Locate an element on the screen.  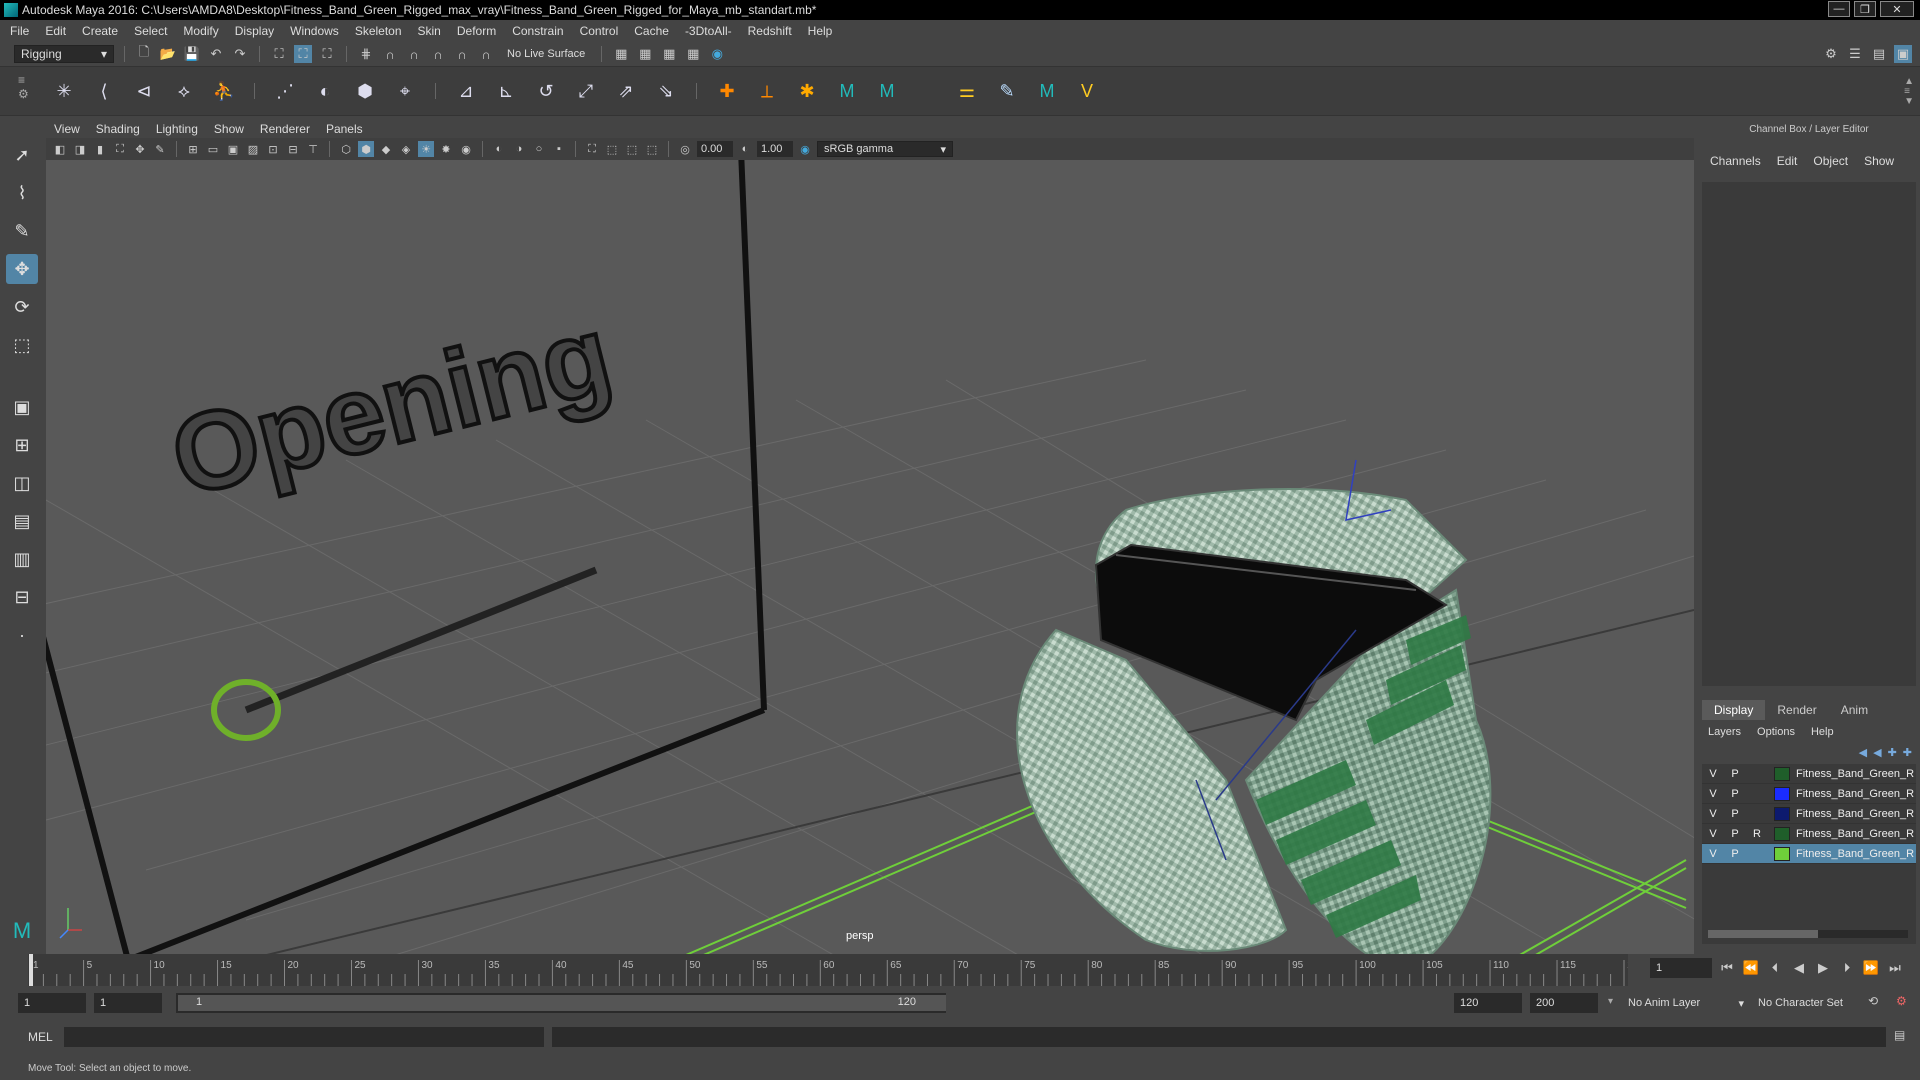
snap-surface-icon: ∩ is located at coordinates (462, 54).